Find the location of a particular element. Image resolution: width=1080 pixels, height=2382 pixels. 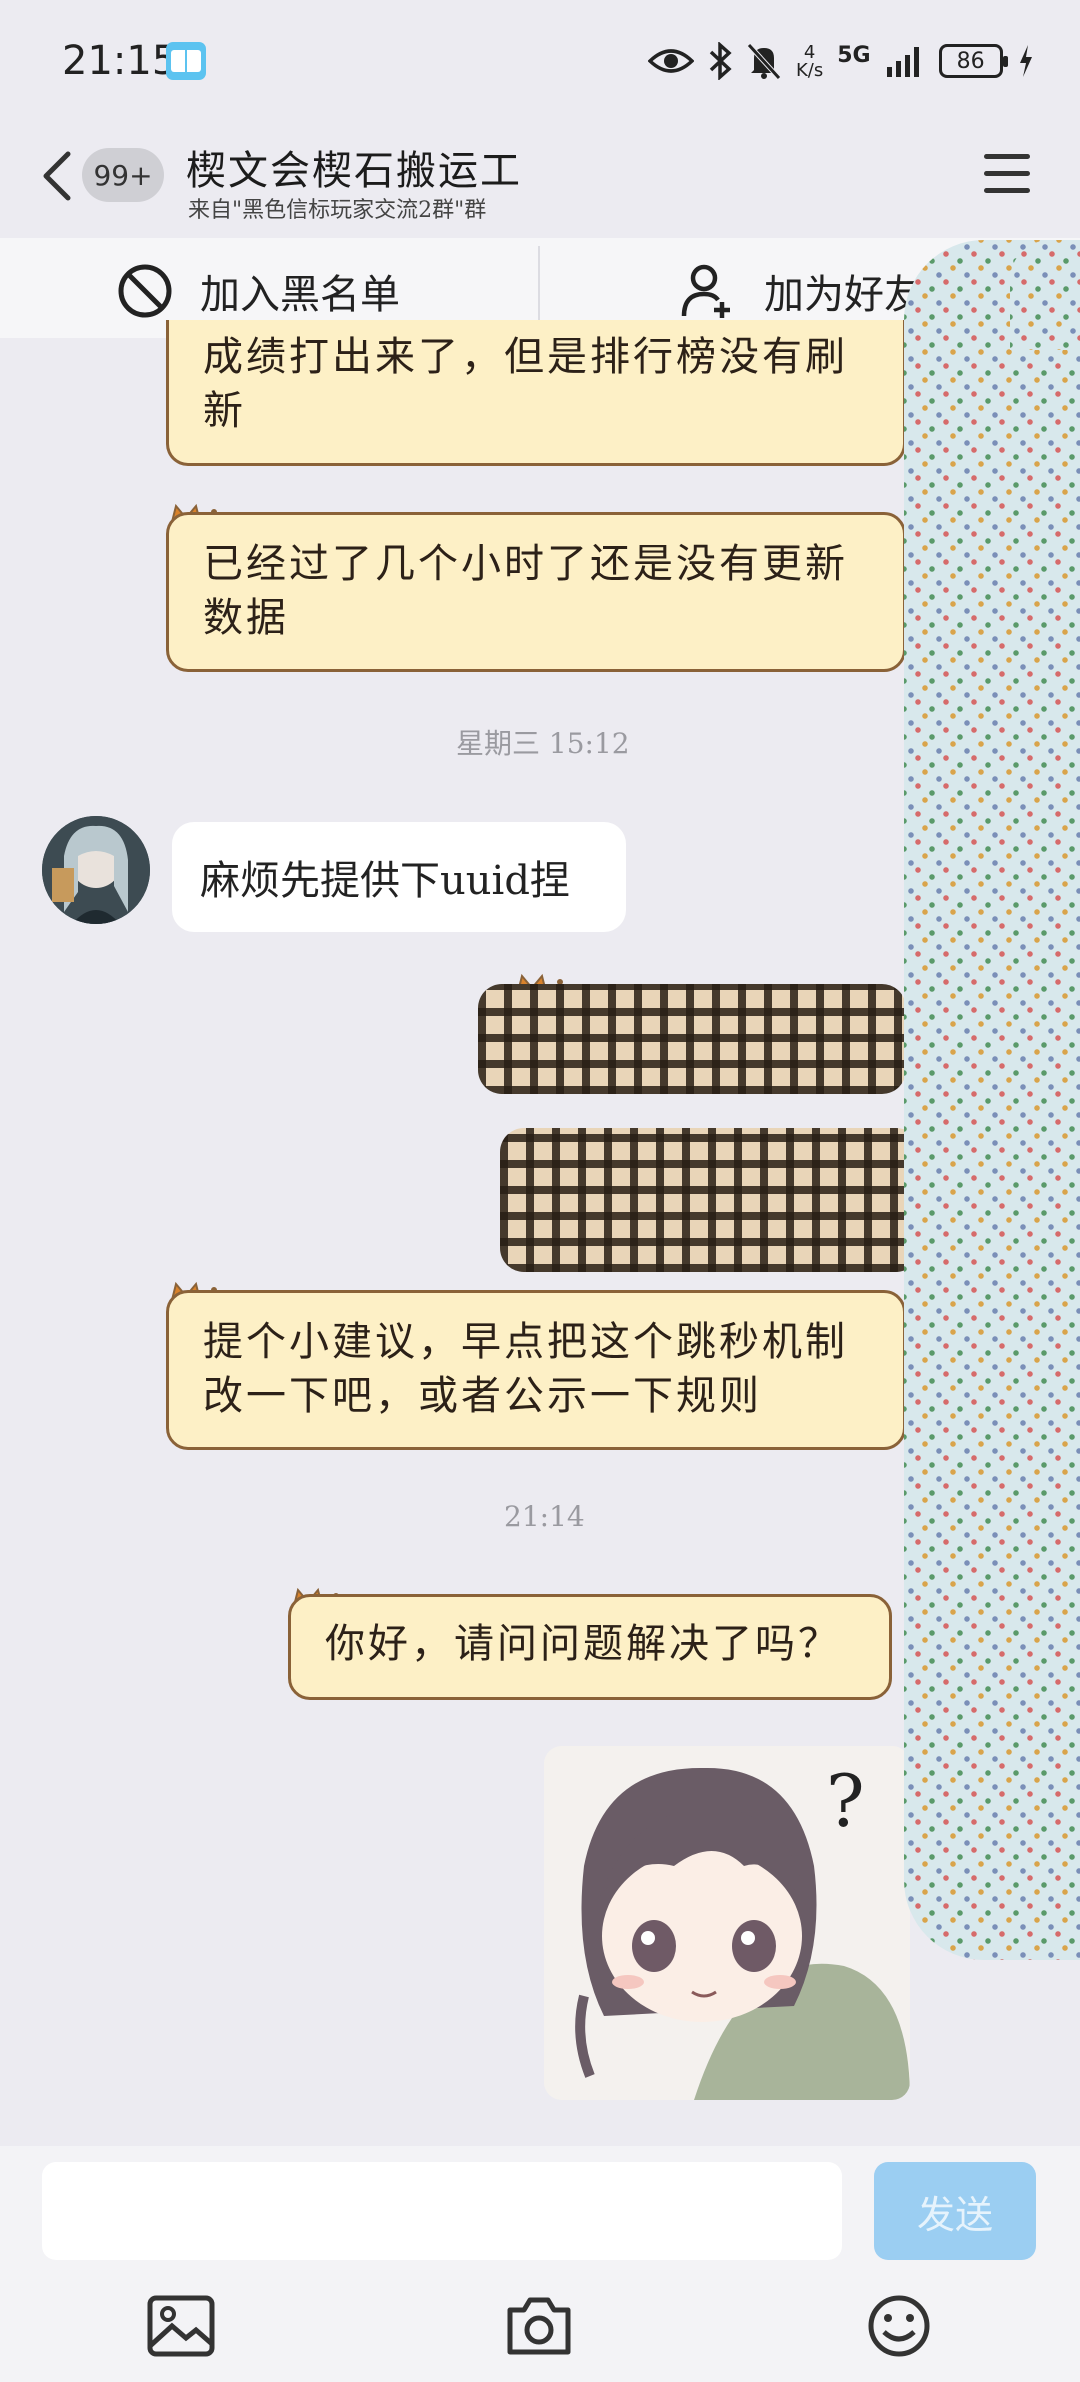

message-text: 麻烦先提供下uuid捏 is located at coordinates (385, 881).